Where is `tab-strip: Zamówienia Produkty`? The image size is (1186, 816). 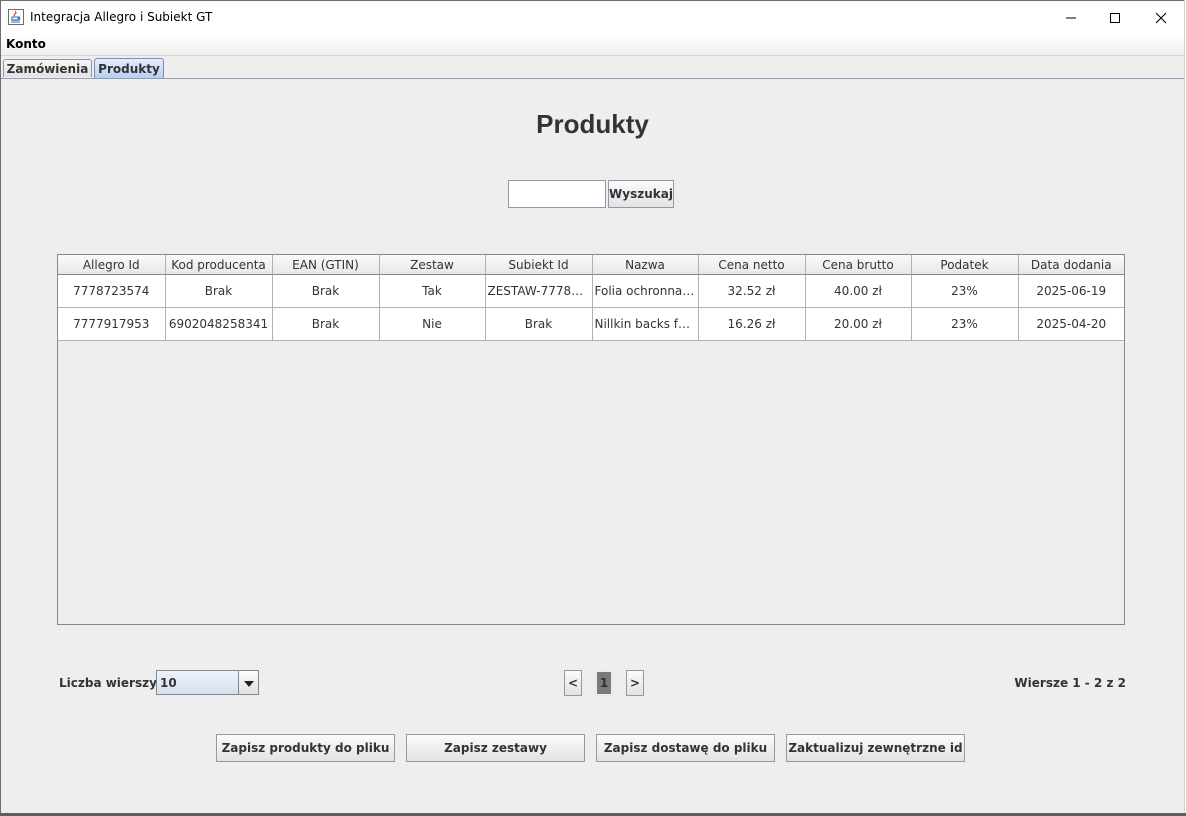
tab-strip: Zamówienia Produkty is located at coordinates (592, 67).